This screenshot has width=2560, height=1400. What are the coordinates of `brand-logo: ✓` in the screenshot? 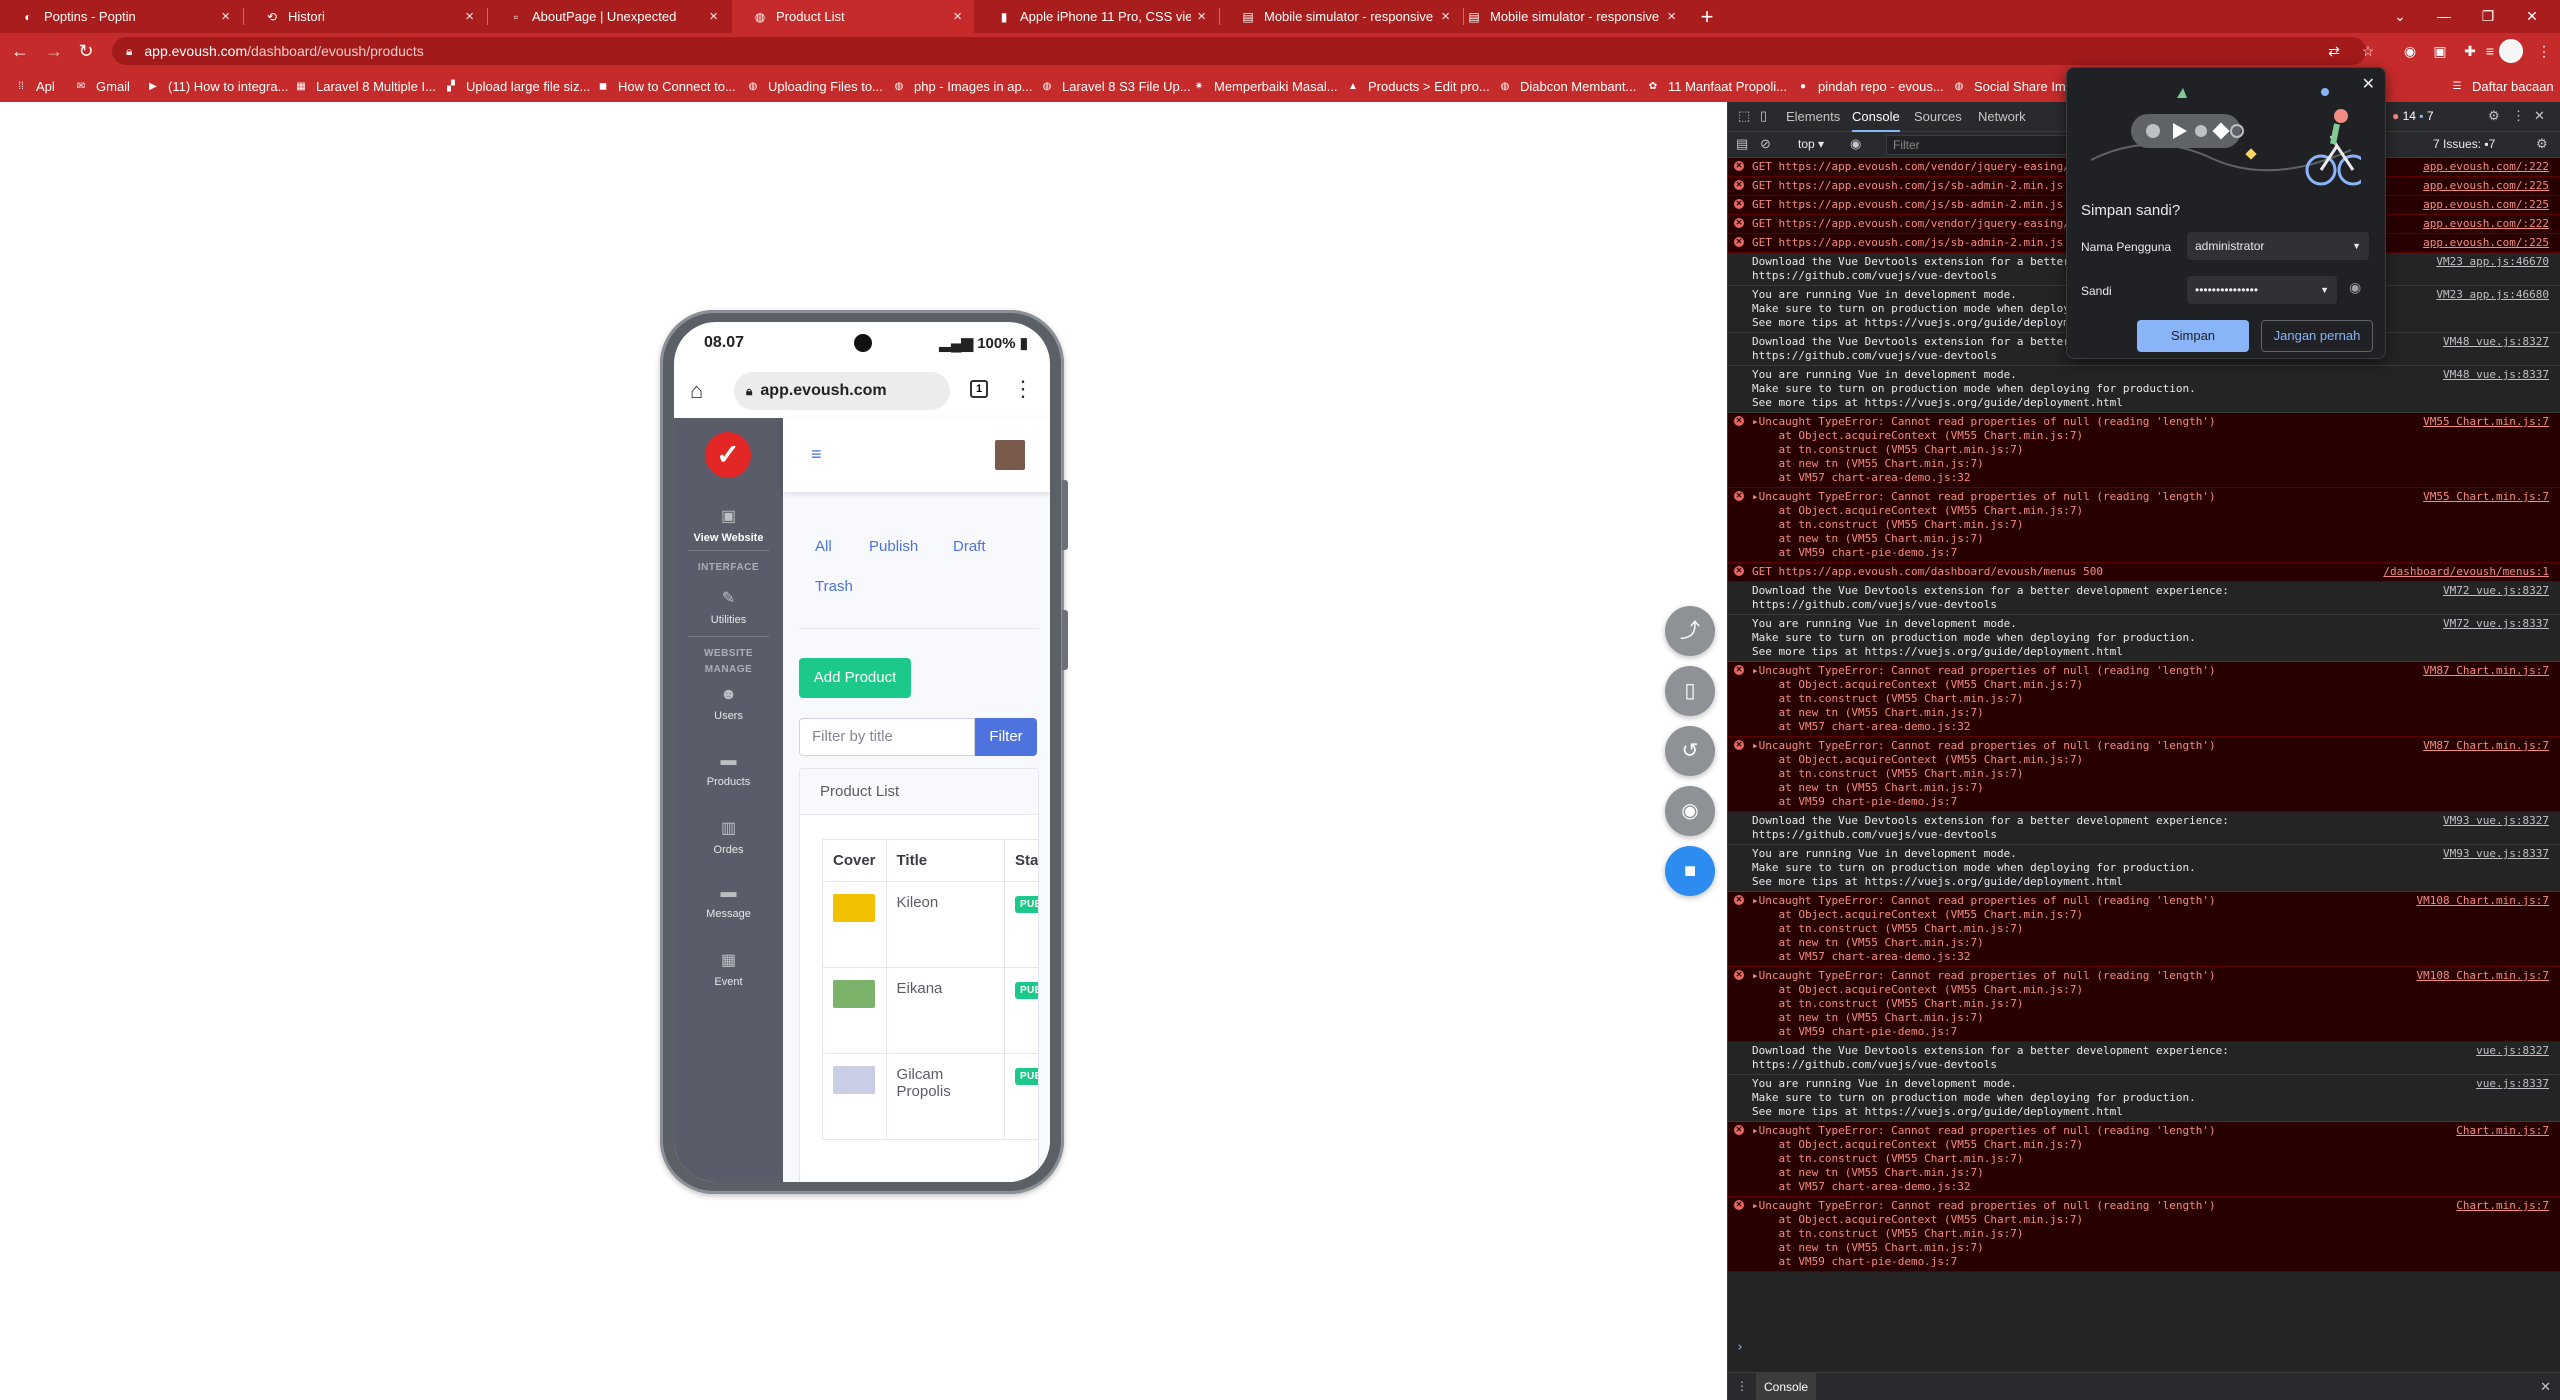 It's located at (728, 455).